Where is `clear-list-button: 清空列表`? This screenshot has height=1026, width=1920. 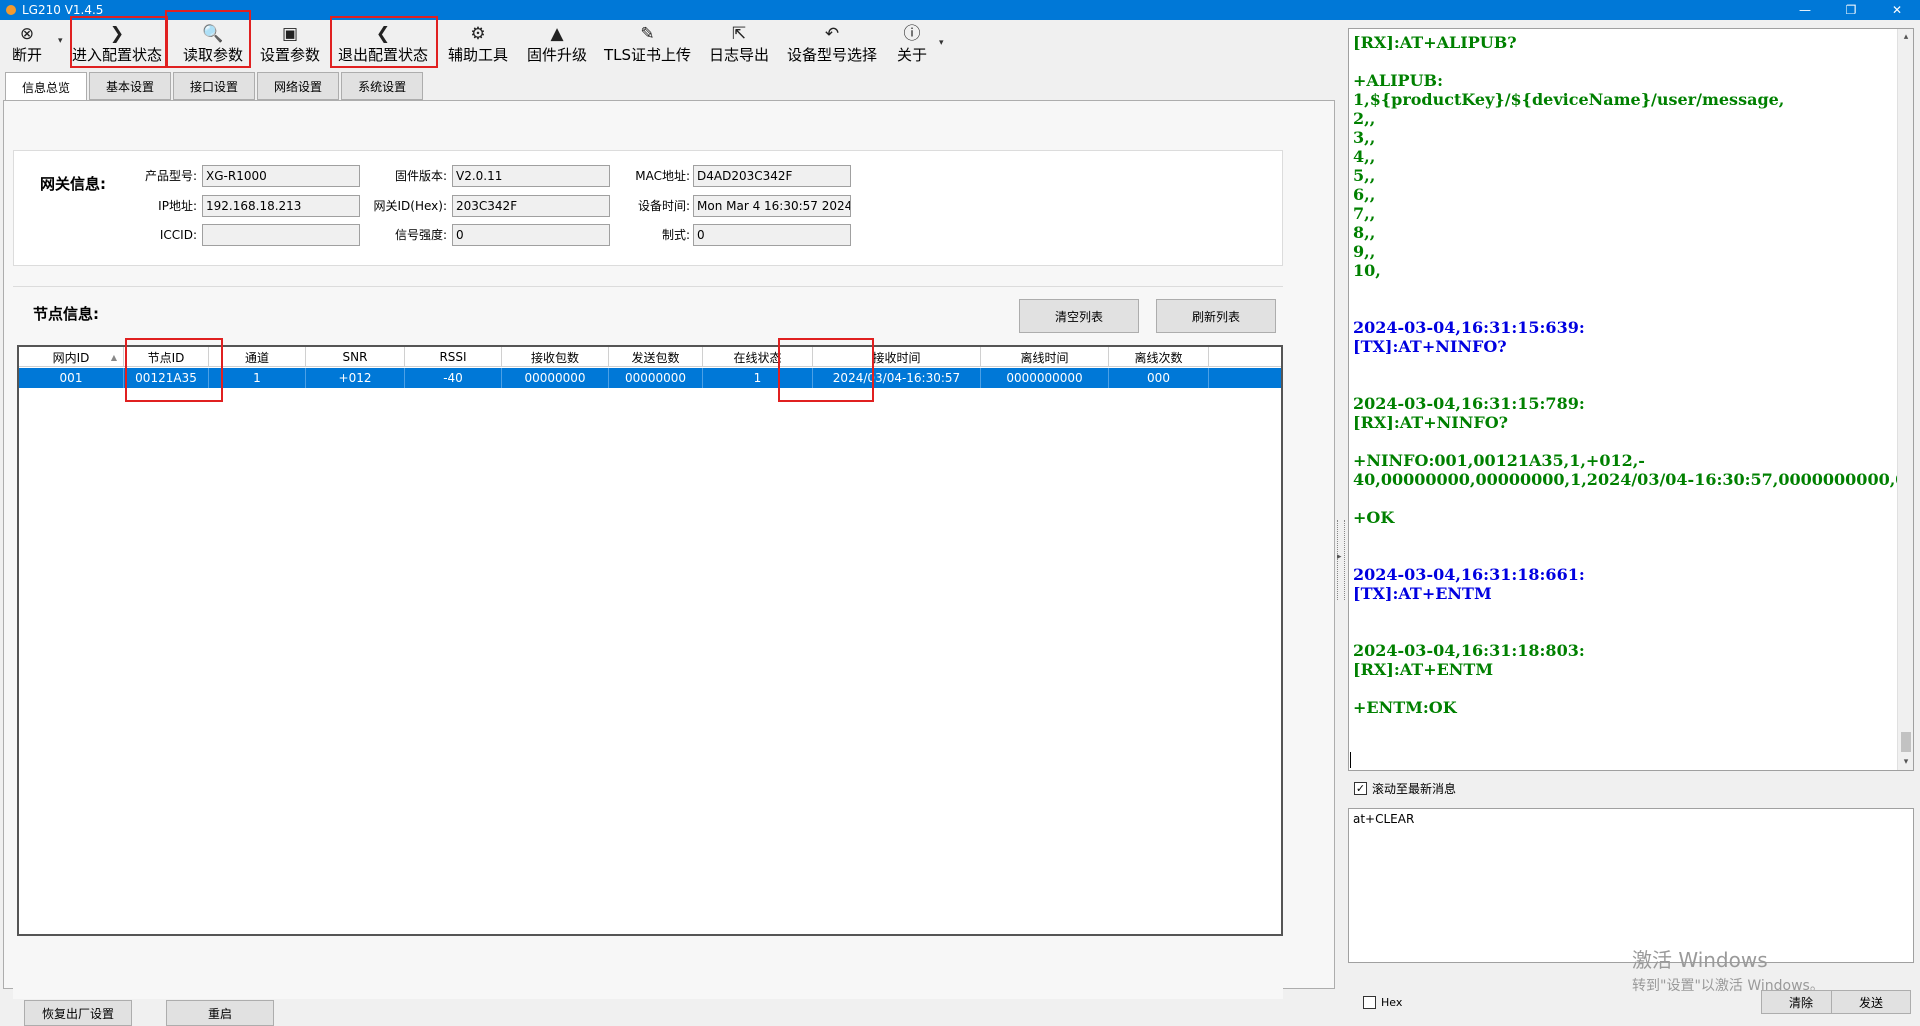
clear-list-button: 清空列表 is located at coordinates (1079, 316).